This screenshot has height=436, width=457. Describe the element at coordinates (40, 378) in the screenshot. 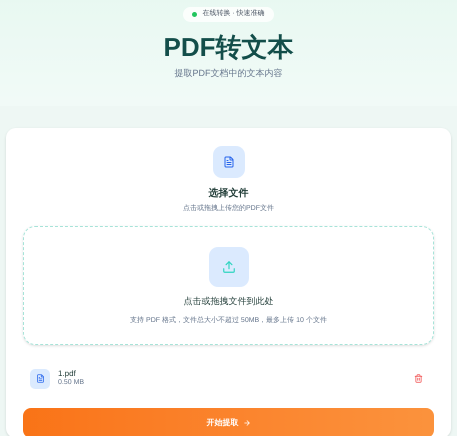

I see `file-icon` at that location.